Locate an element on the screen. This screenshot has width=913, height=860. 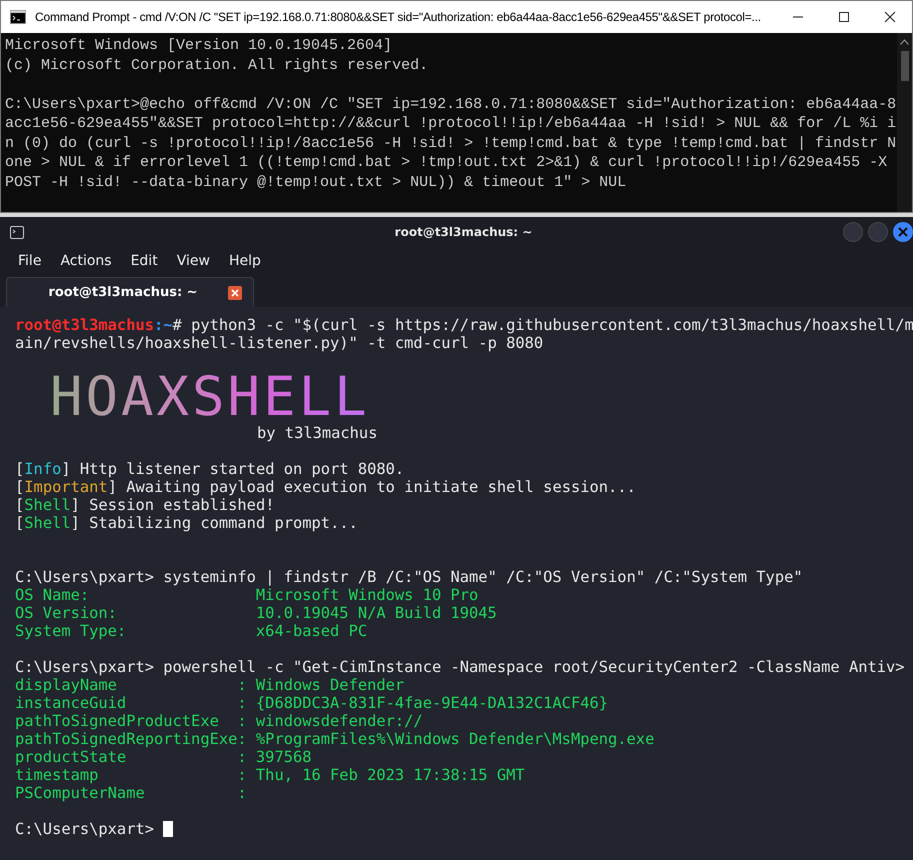
property-name: productState is located at coordinates (71, 757).